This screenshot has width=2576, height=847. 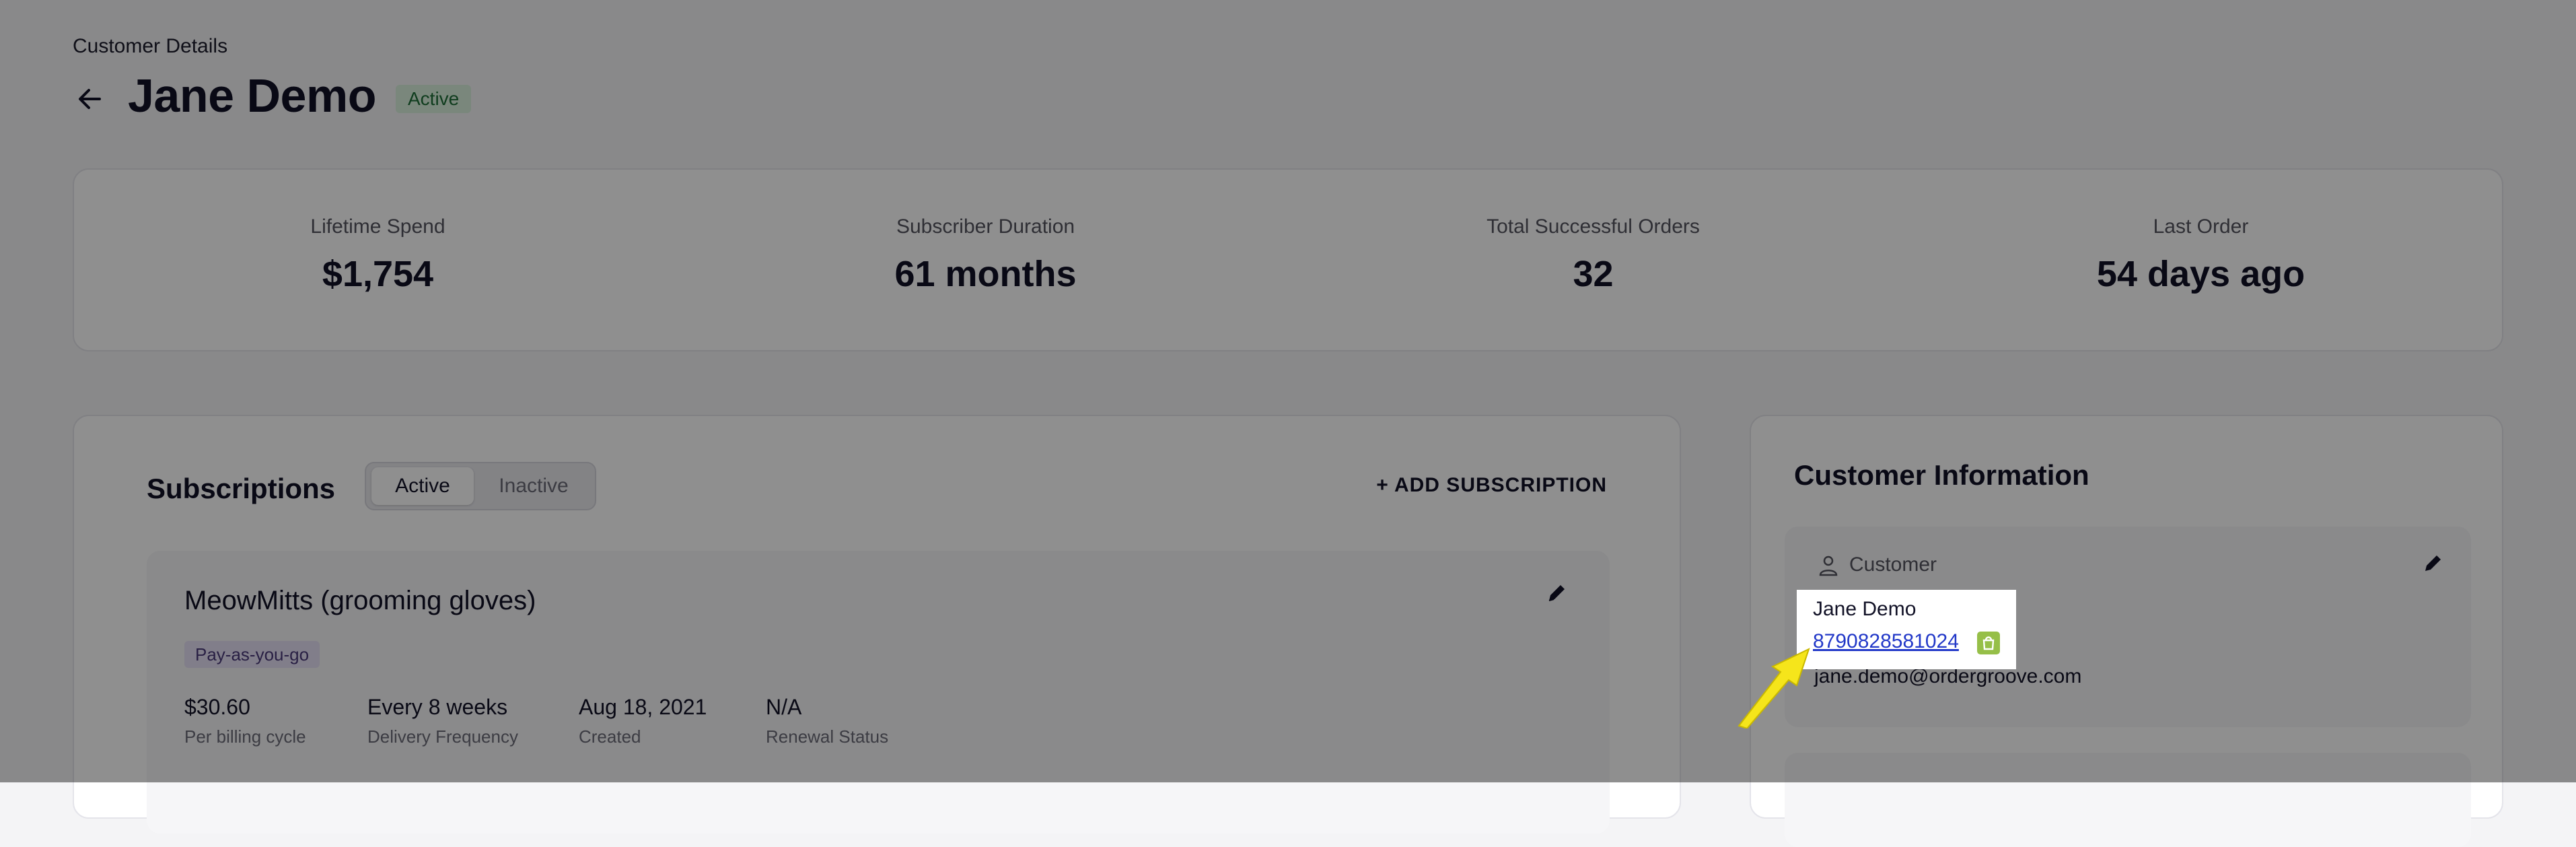 What do you see at coordinates (252, 95) in the screenshot?
I see `page-title: Jane Demo` at bounding box center [252, 95].